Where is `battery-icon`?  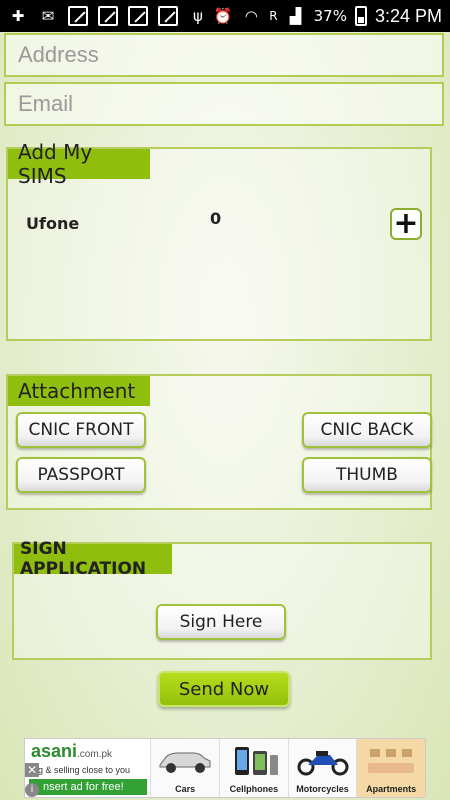
battery-icon is located at coordinates (360, 16).